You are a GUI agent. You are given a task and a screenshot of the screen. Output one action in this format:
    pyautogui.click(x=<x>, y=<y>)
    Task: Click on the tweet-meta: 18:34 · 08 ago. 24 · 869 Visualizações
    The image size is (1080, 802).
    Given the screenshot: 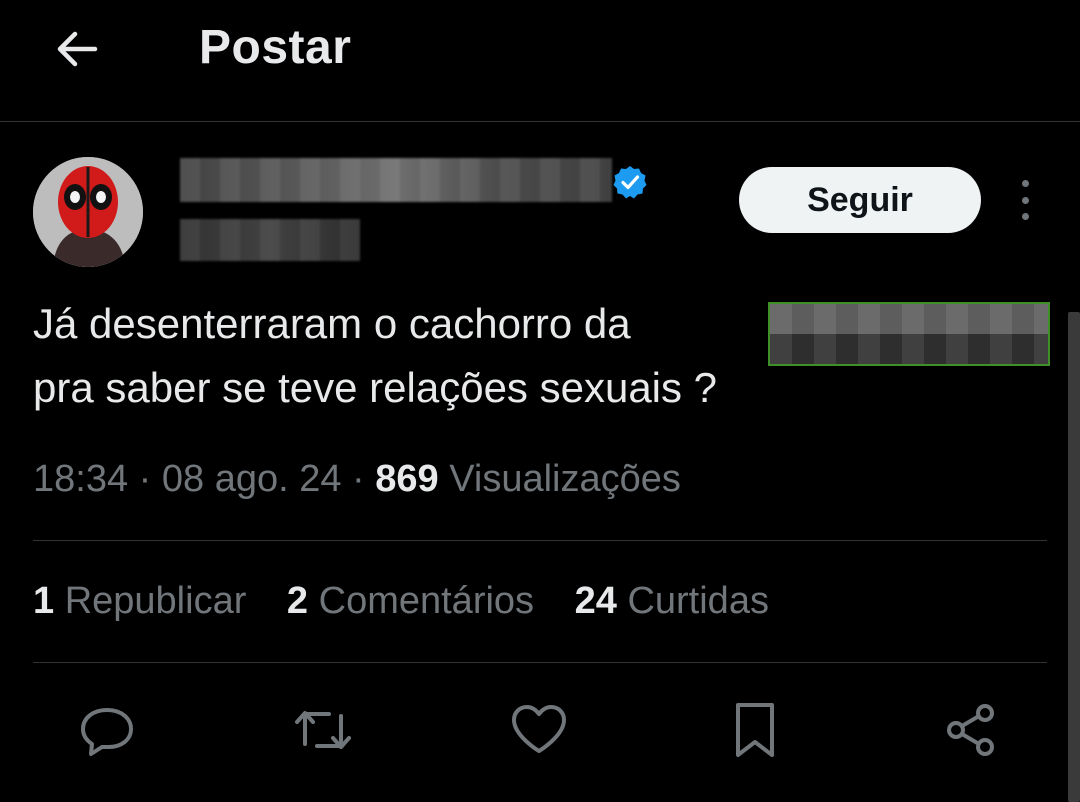 What is the action you would take?
    pyautogui.click(x=357, y=479)
    